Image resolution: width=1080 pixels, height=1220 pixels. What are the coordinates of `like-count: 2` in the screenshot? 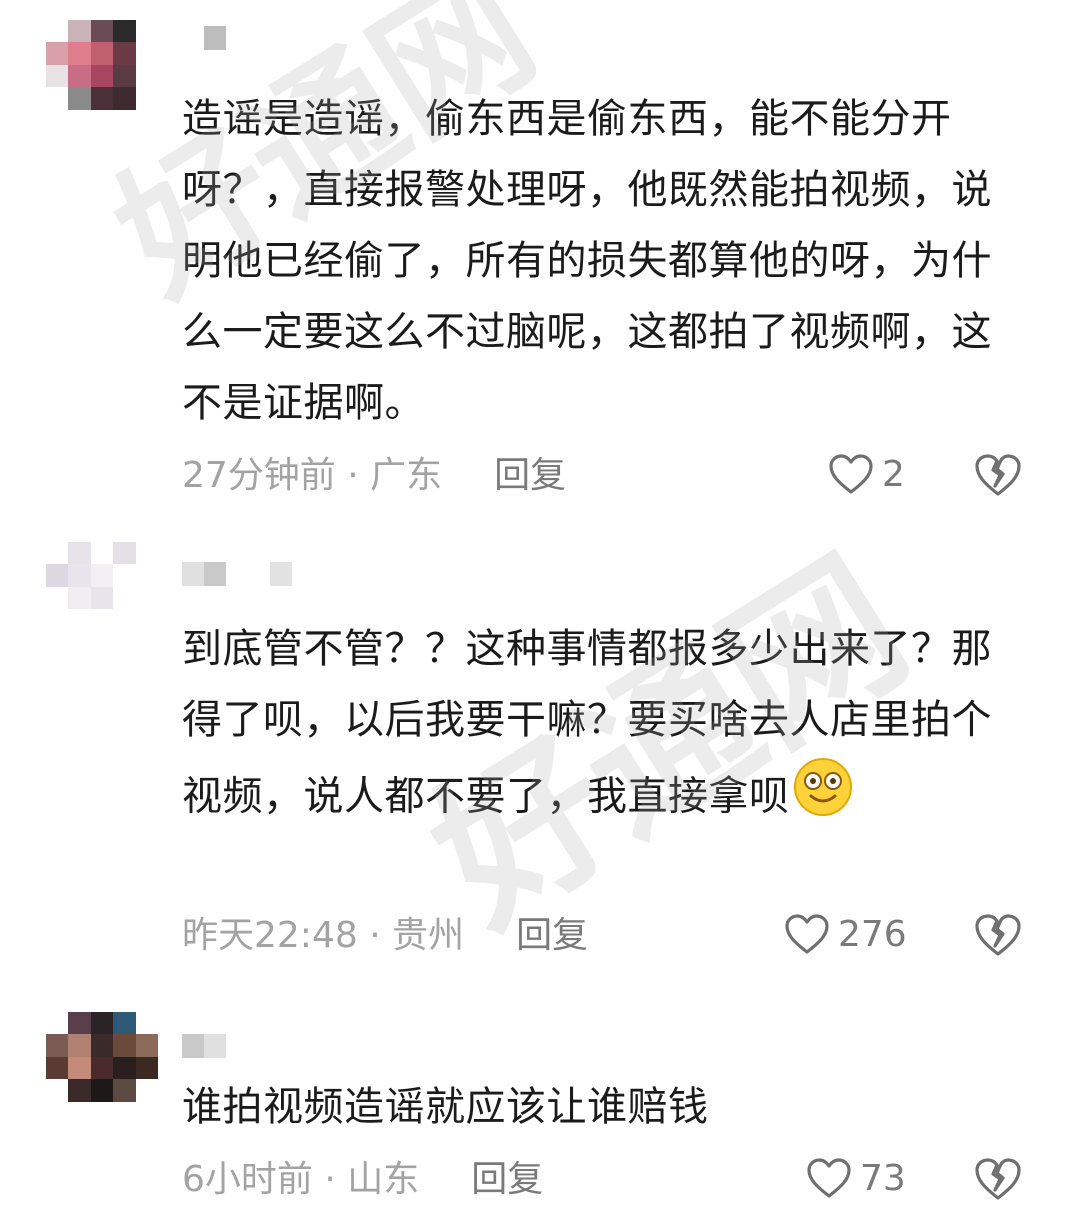 It's located at (893, 474).